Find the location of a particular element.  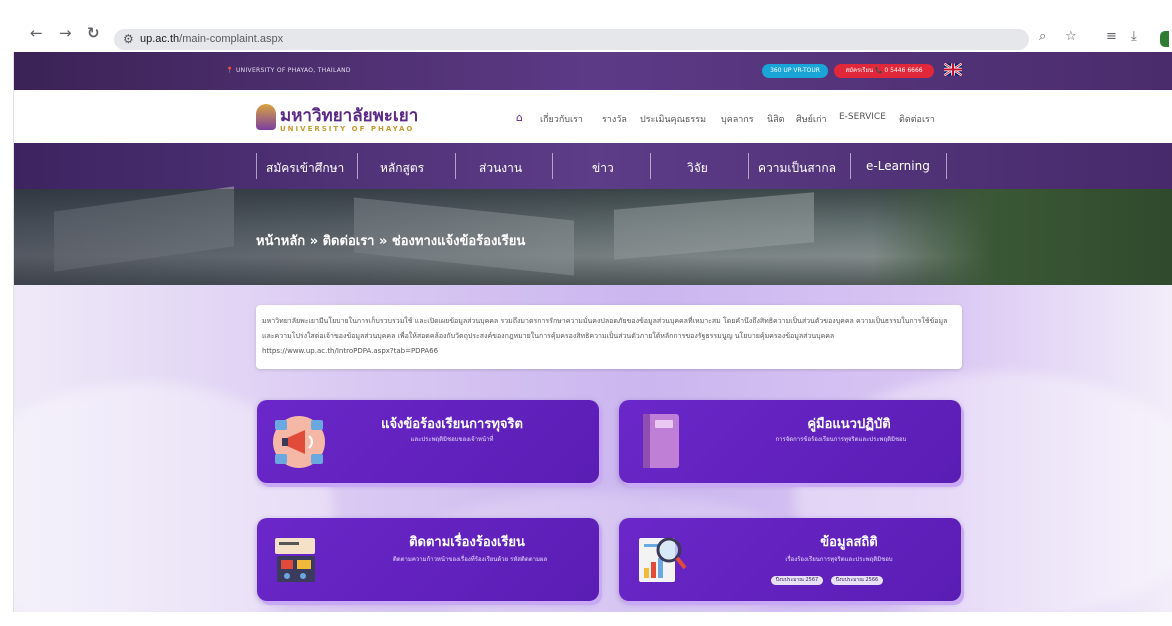

university-address: 📍 UNIVERSITY OF PHAYAO, THAILAND is located at coordinates (288, 70).